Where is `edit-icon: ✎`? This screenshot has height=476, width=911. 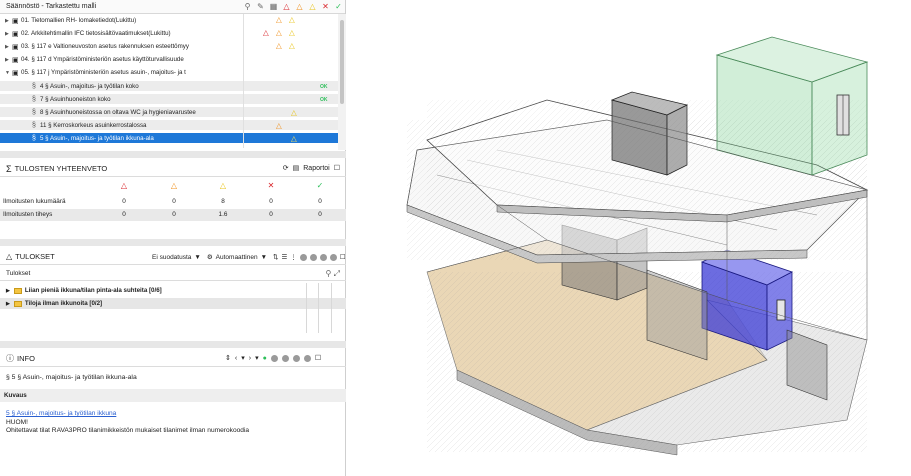
edit-icon: ✎ is located at coordinates (260, 6).